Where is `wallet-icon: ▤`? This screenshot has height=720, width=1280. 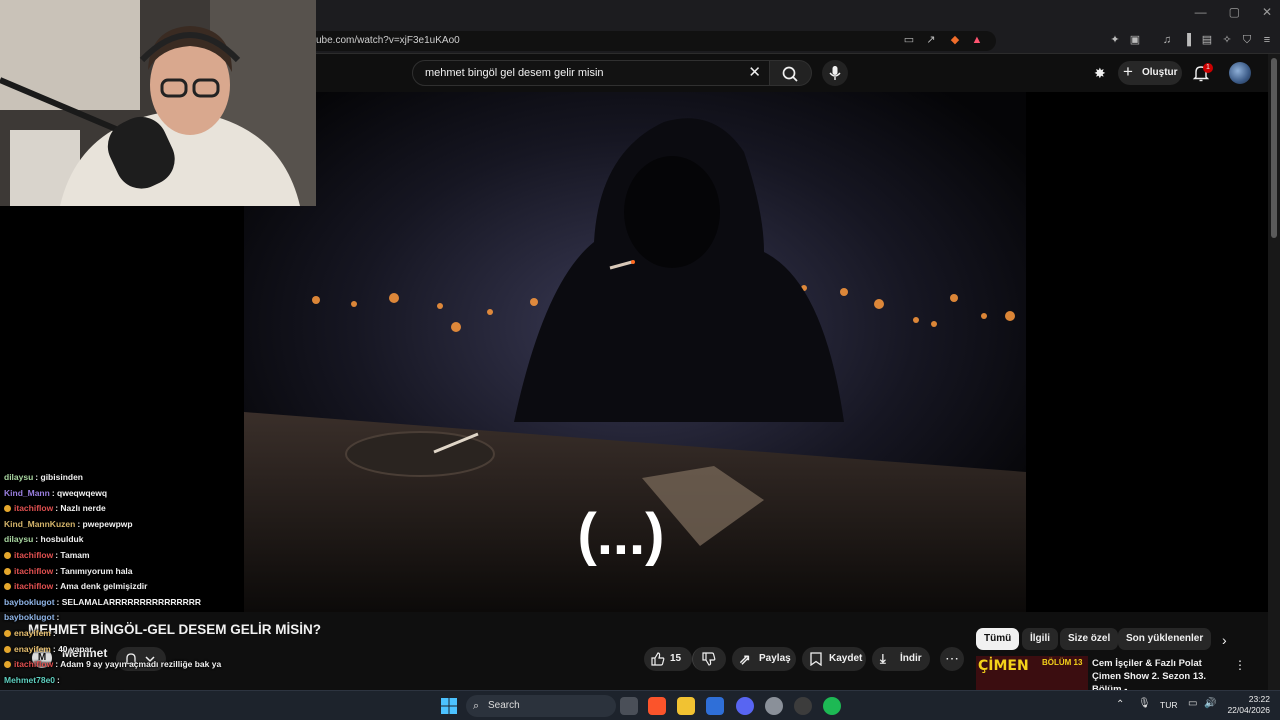
wallet-icon: ▤ is located at coordinates (1207, 40).